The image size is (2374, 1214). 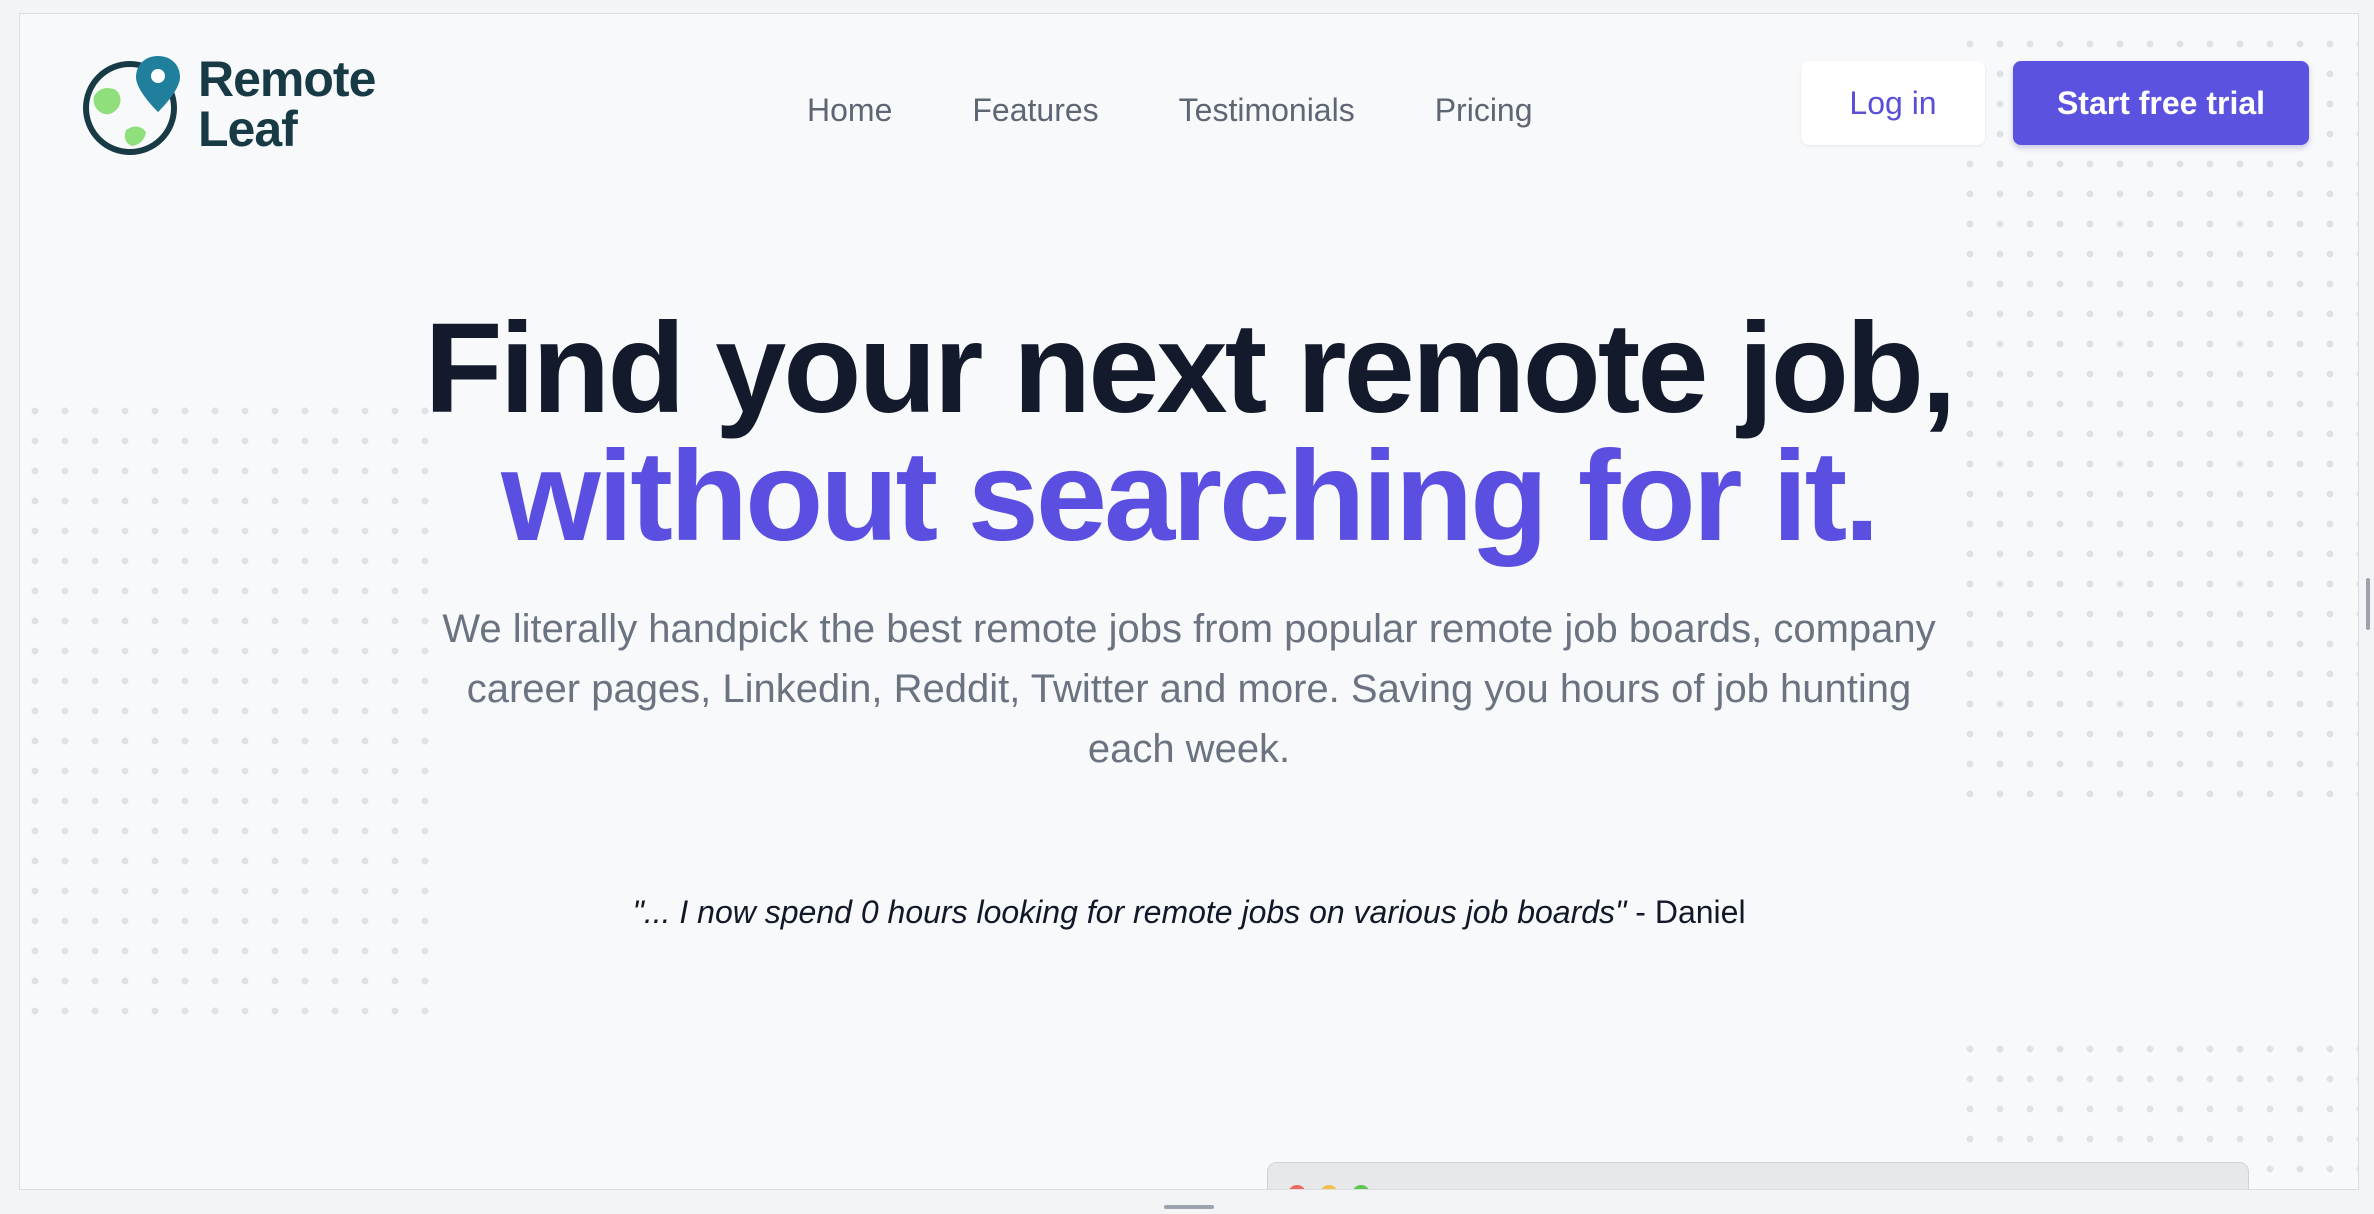 What do you see at coordinates (135, 103) in the screenshot?
I see `globe-pin-icon` at bounding box center [135, 103].